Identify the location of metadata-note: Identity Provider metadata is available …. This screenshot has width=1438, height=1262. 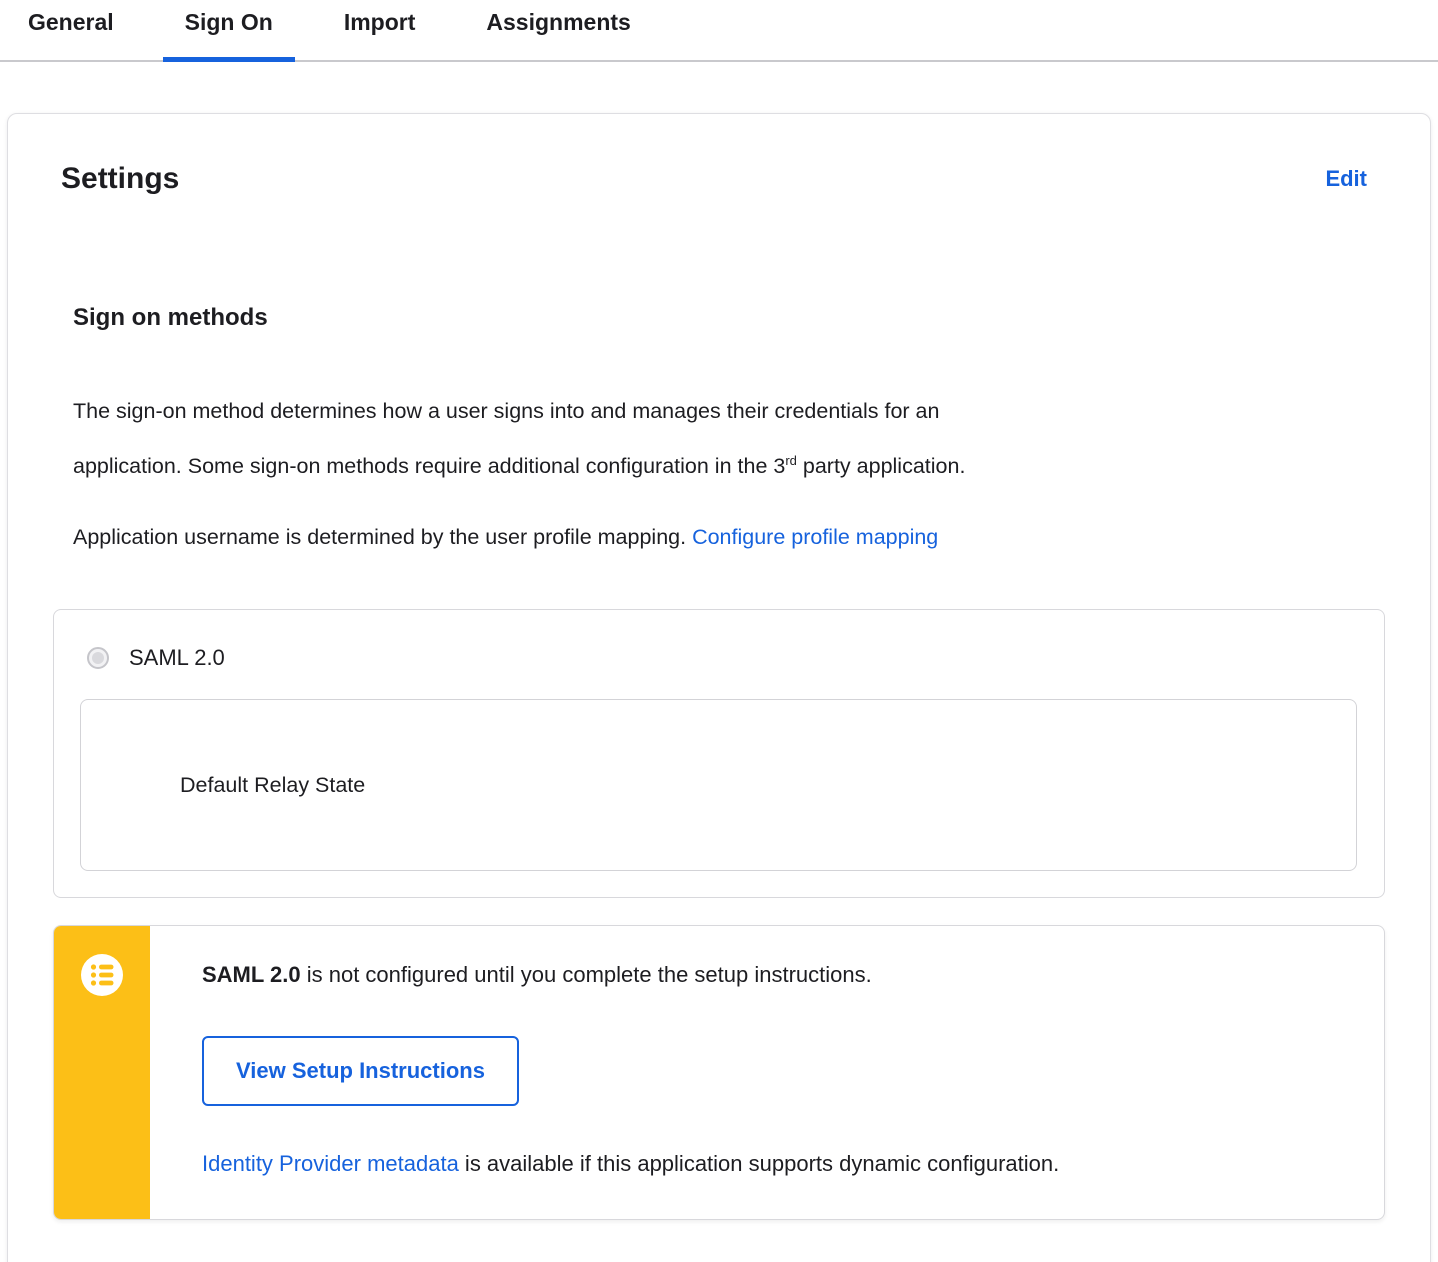
(773, 1164).